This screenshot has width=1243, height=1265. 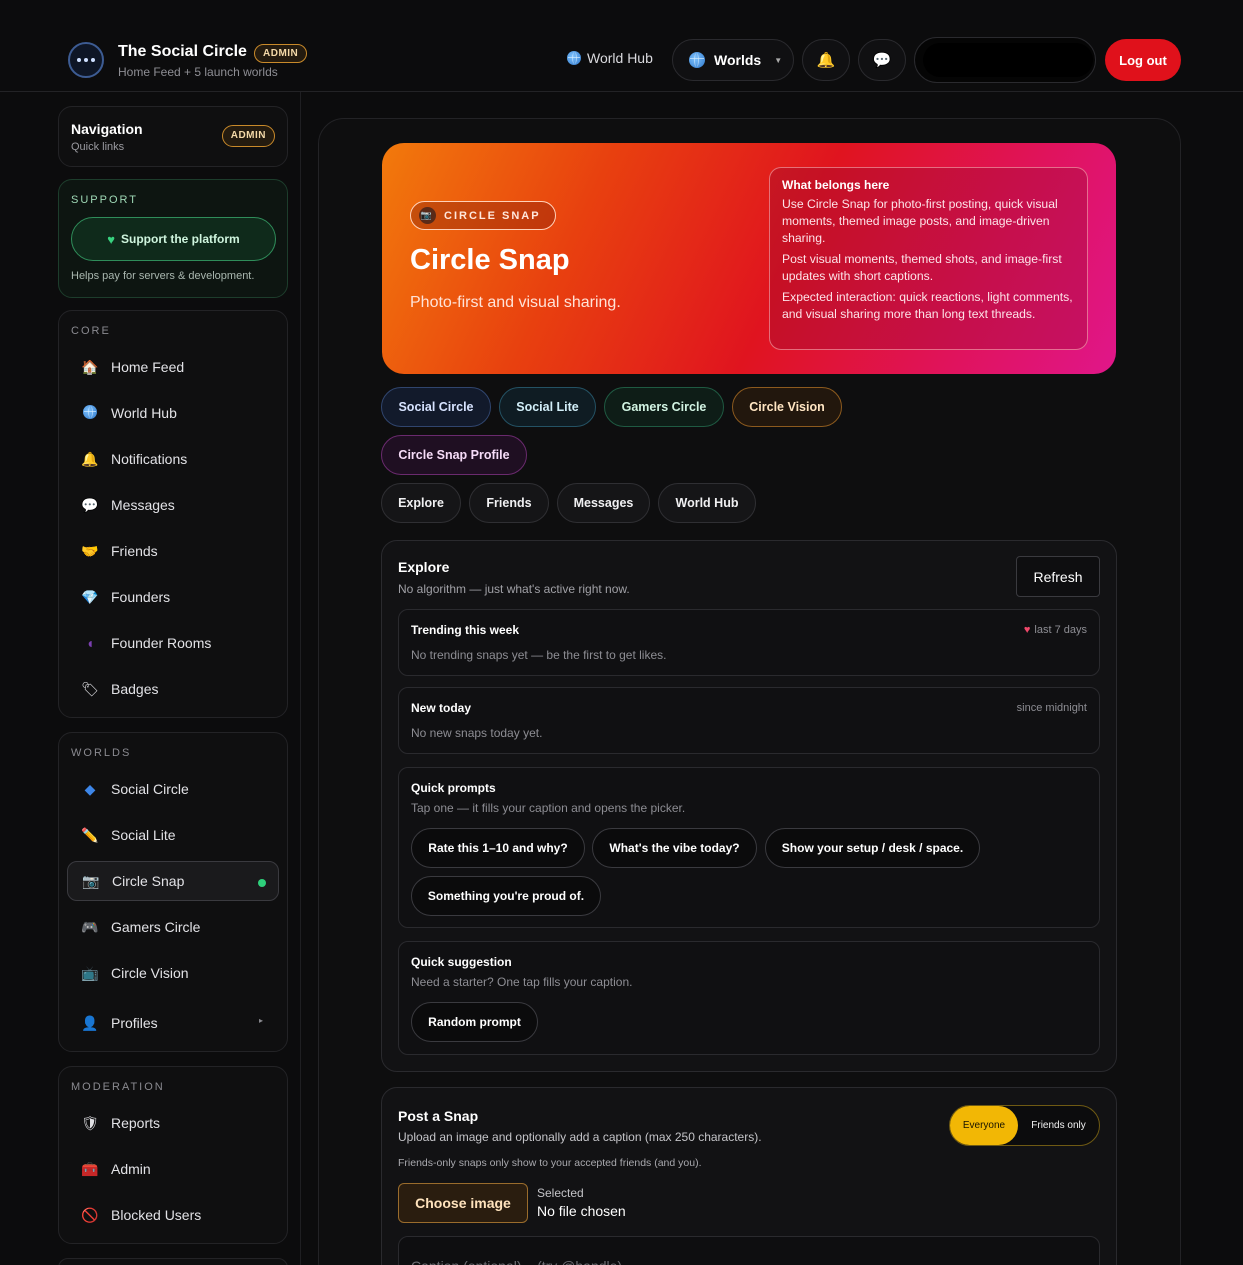 What do you see at coordinates (1060, 630) in the screenshot?
I see `trending-meta-label: last 7 days` at bounding box center [1060, 630].